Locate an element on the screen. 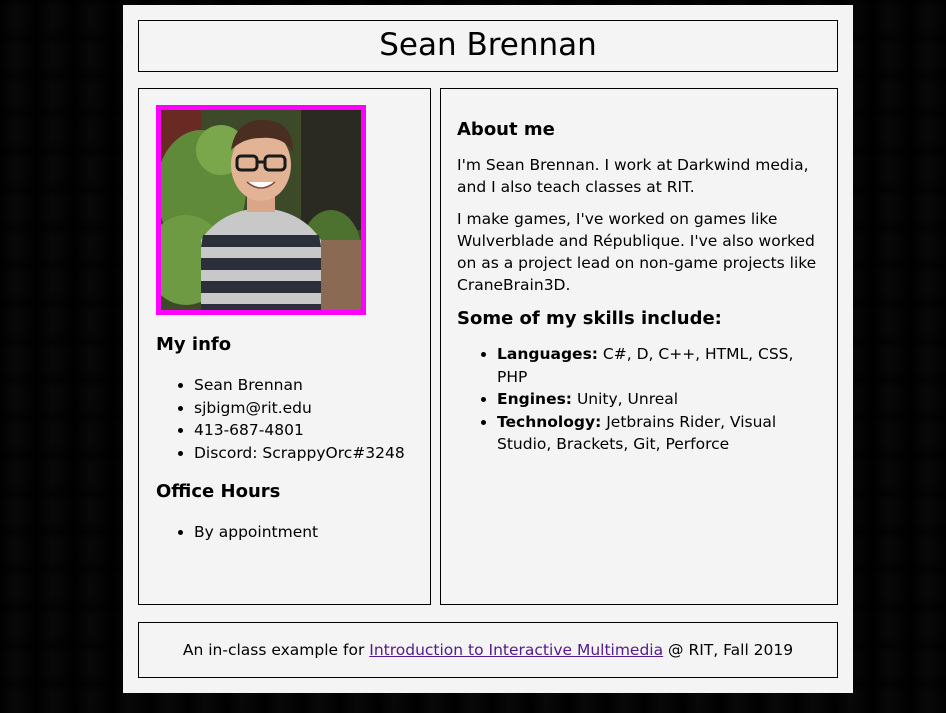 This screenshot has width=946, height=713. my-info-heading: My info is located at coordinates (194, 344).